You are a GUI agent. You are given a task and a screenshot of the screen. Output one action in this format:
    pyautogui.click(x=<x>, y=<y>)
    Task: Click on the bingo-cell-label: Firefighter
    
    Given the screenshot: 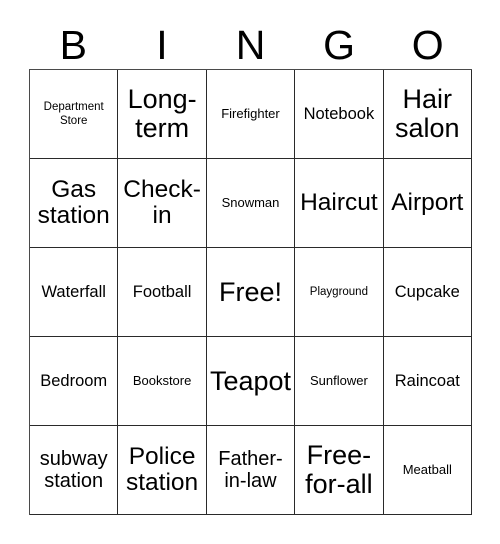 What is the action you would take?
    pyautogui.click(x=250, y=114)
    